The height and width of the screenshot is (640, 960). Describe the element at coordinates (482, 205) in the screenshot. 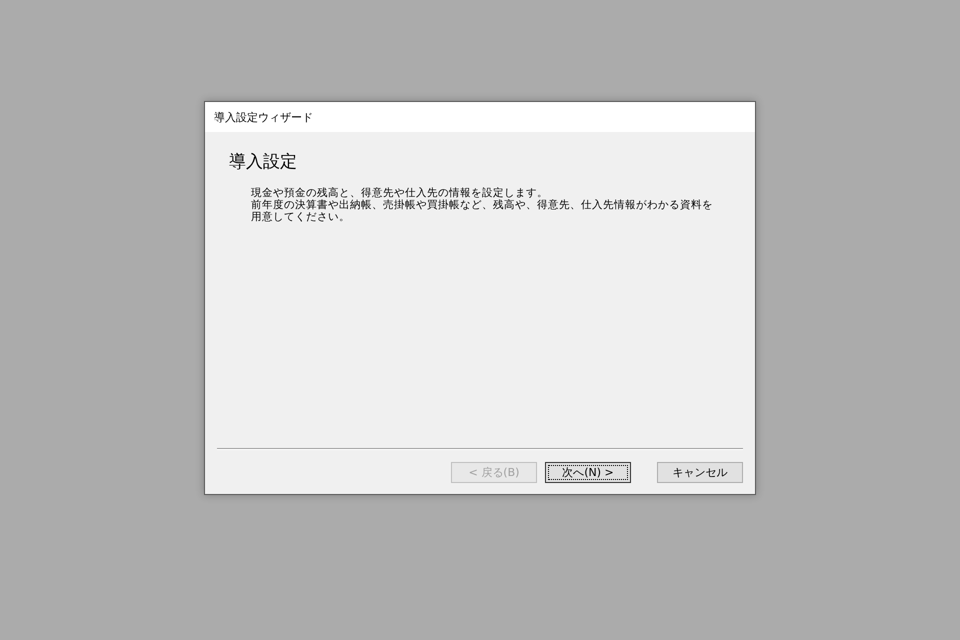

I see `description-text: 前年度の決算書や出納帳、売掛帳や買掛帳など、残高や、得意先、仕入先情報がわかる資料を` at that location.